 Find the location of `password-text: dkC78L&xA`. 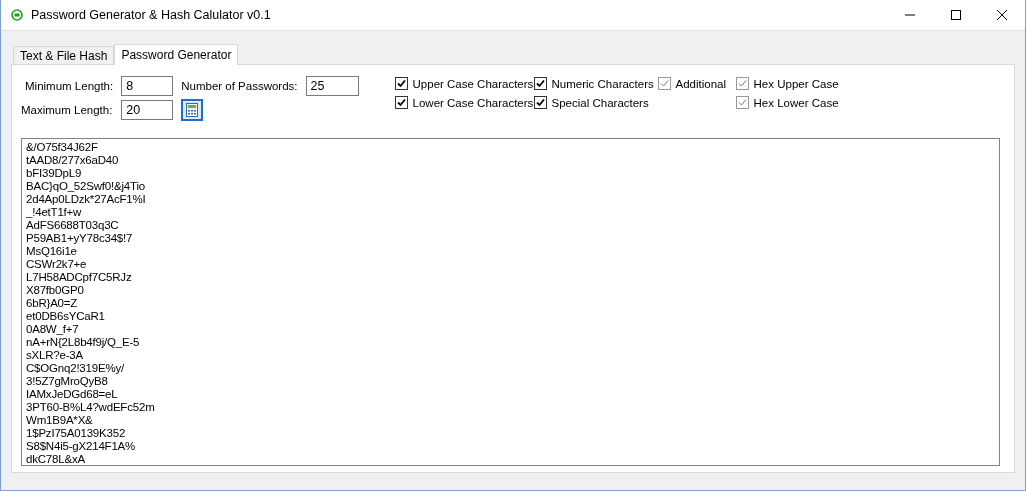

password-text: dkC78L&xA is located at coordinates (56, 459).